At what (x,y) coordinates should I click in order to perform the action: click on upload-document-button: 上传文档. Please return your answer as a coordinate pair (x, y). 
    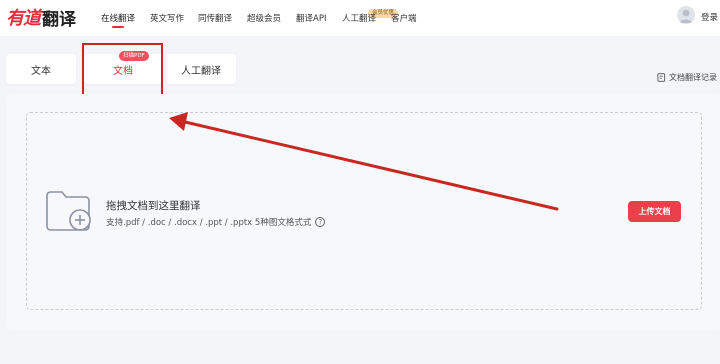
    Looking at the image, I should click on (654, 211).